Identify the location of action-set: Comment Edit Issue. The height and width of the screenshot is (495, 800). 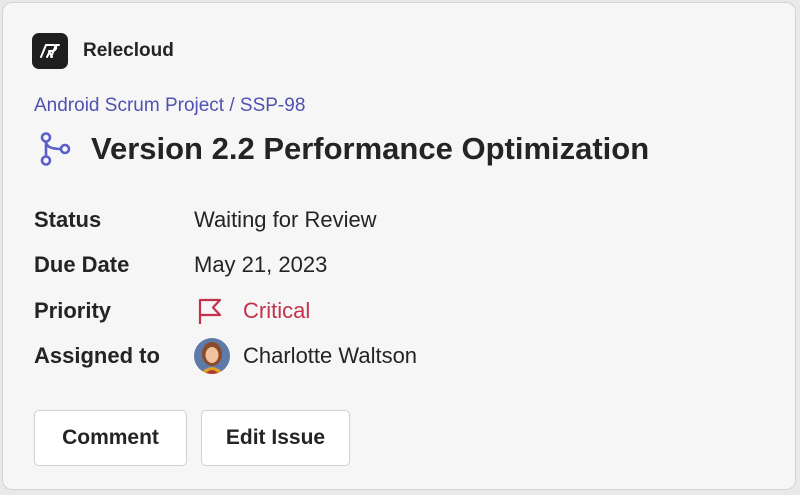
(199, 438).